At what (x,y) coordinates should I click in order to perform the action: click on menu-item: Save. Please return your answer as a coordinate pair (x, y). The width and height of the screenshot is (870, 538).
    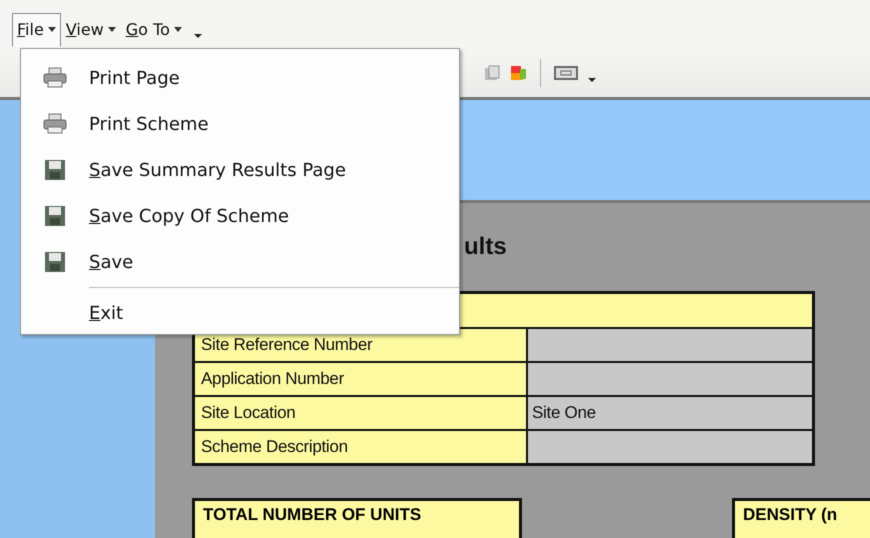
    Looking at the image, I should click on (240, 262).